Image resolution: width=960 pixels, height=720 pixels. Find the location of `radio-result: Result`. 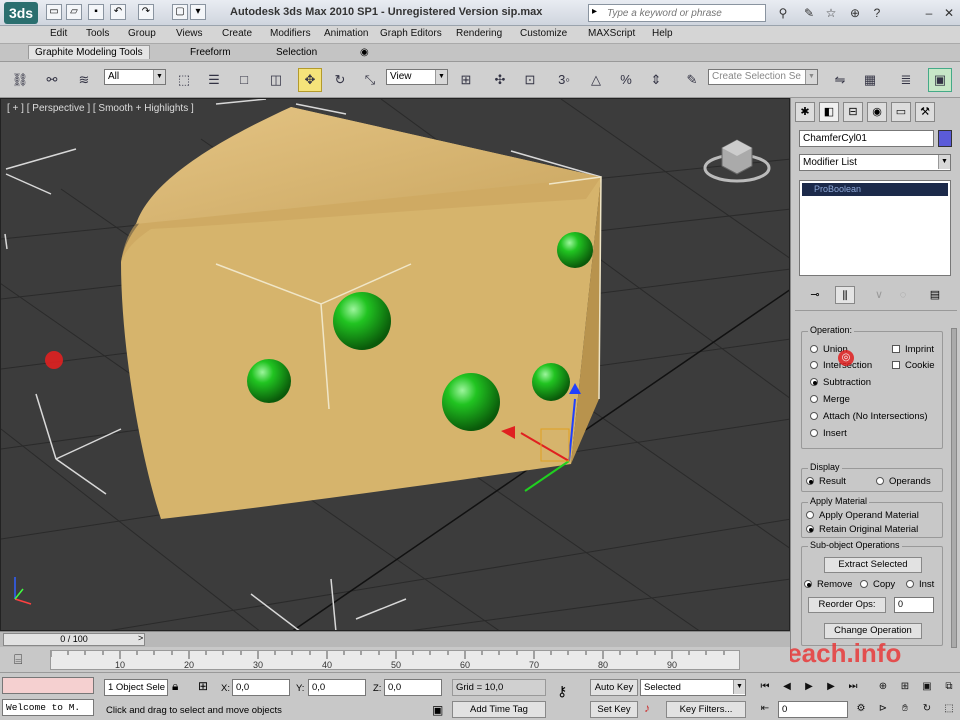

radio-result: Result is located at coordinates (826, 481).